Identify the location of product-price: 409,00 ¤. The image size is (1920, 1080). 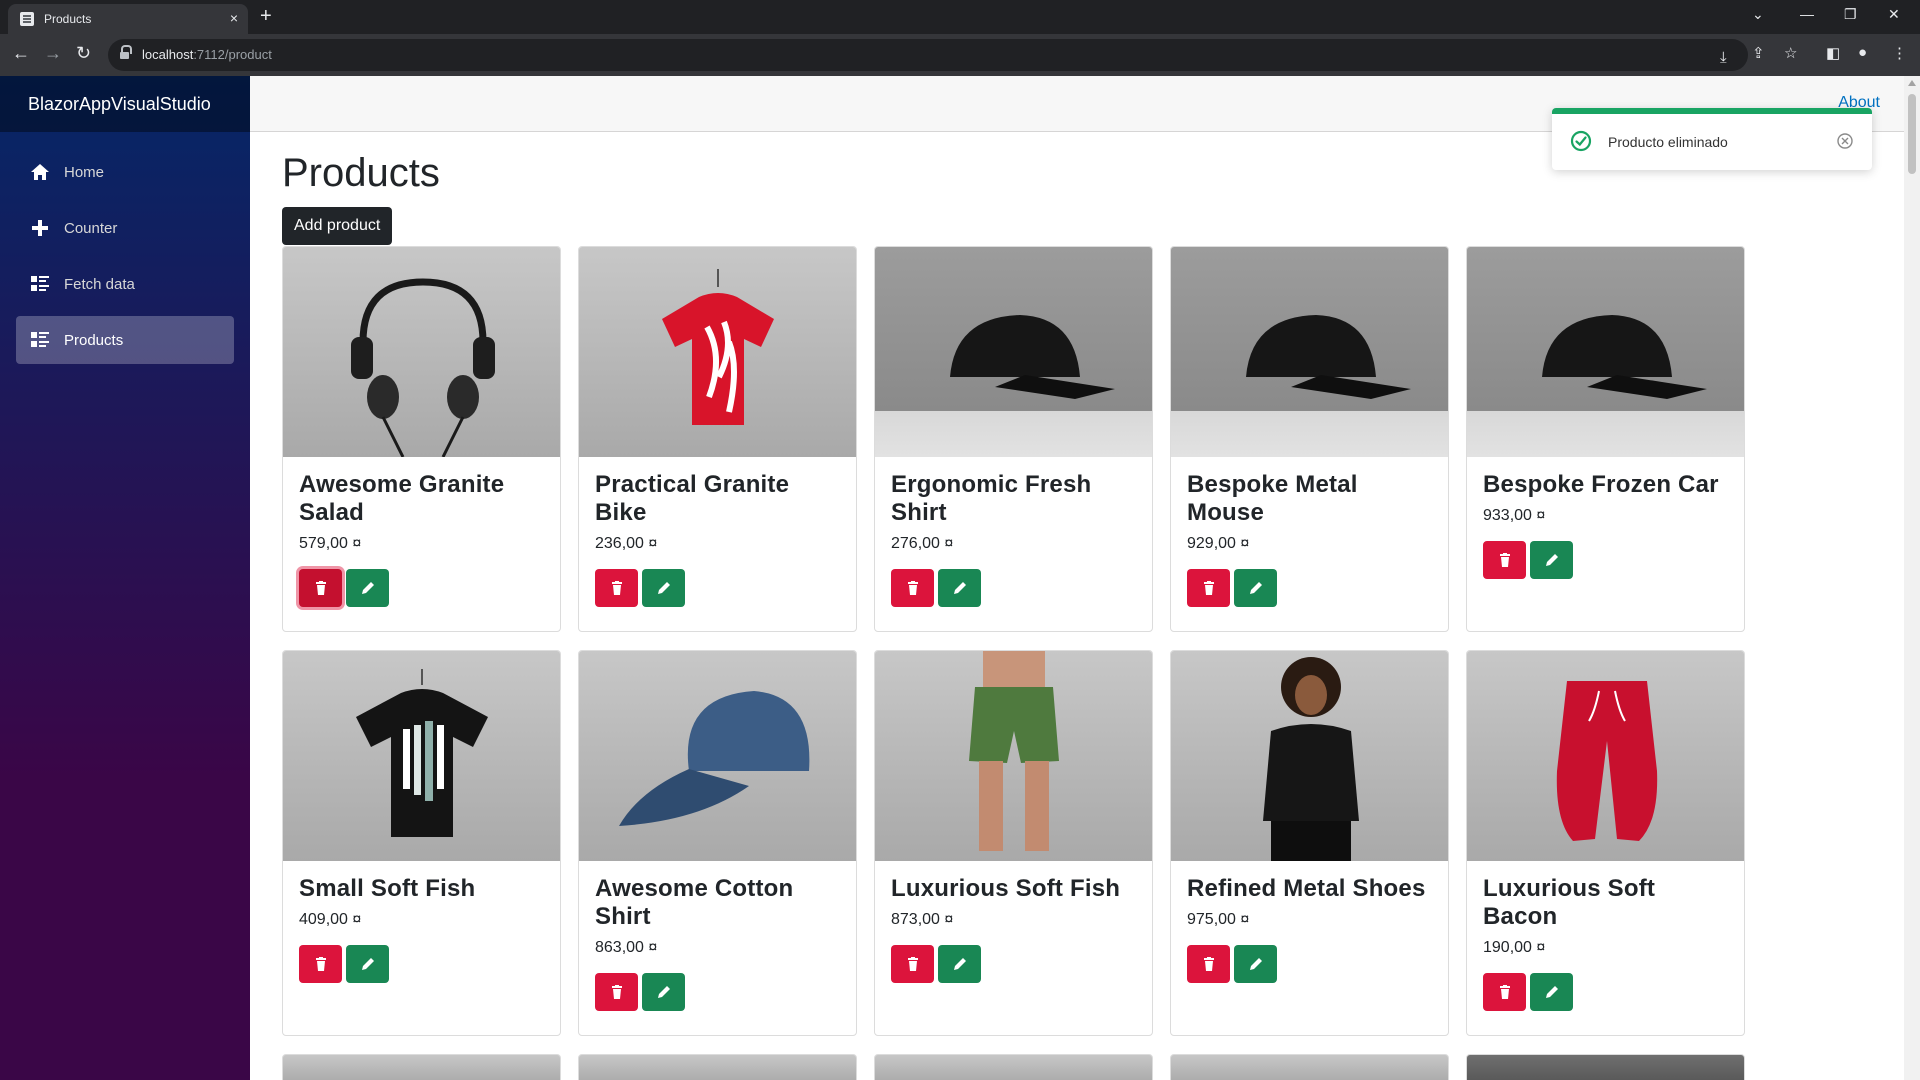
(330, 919).